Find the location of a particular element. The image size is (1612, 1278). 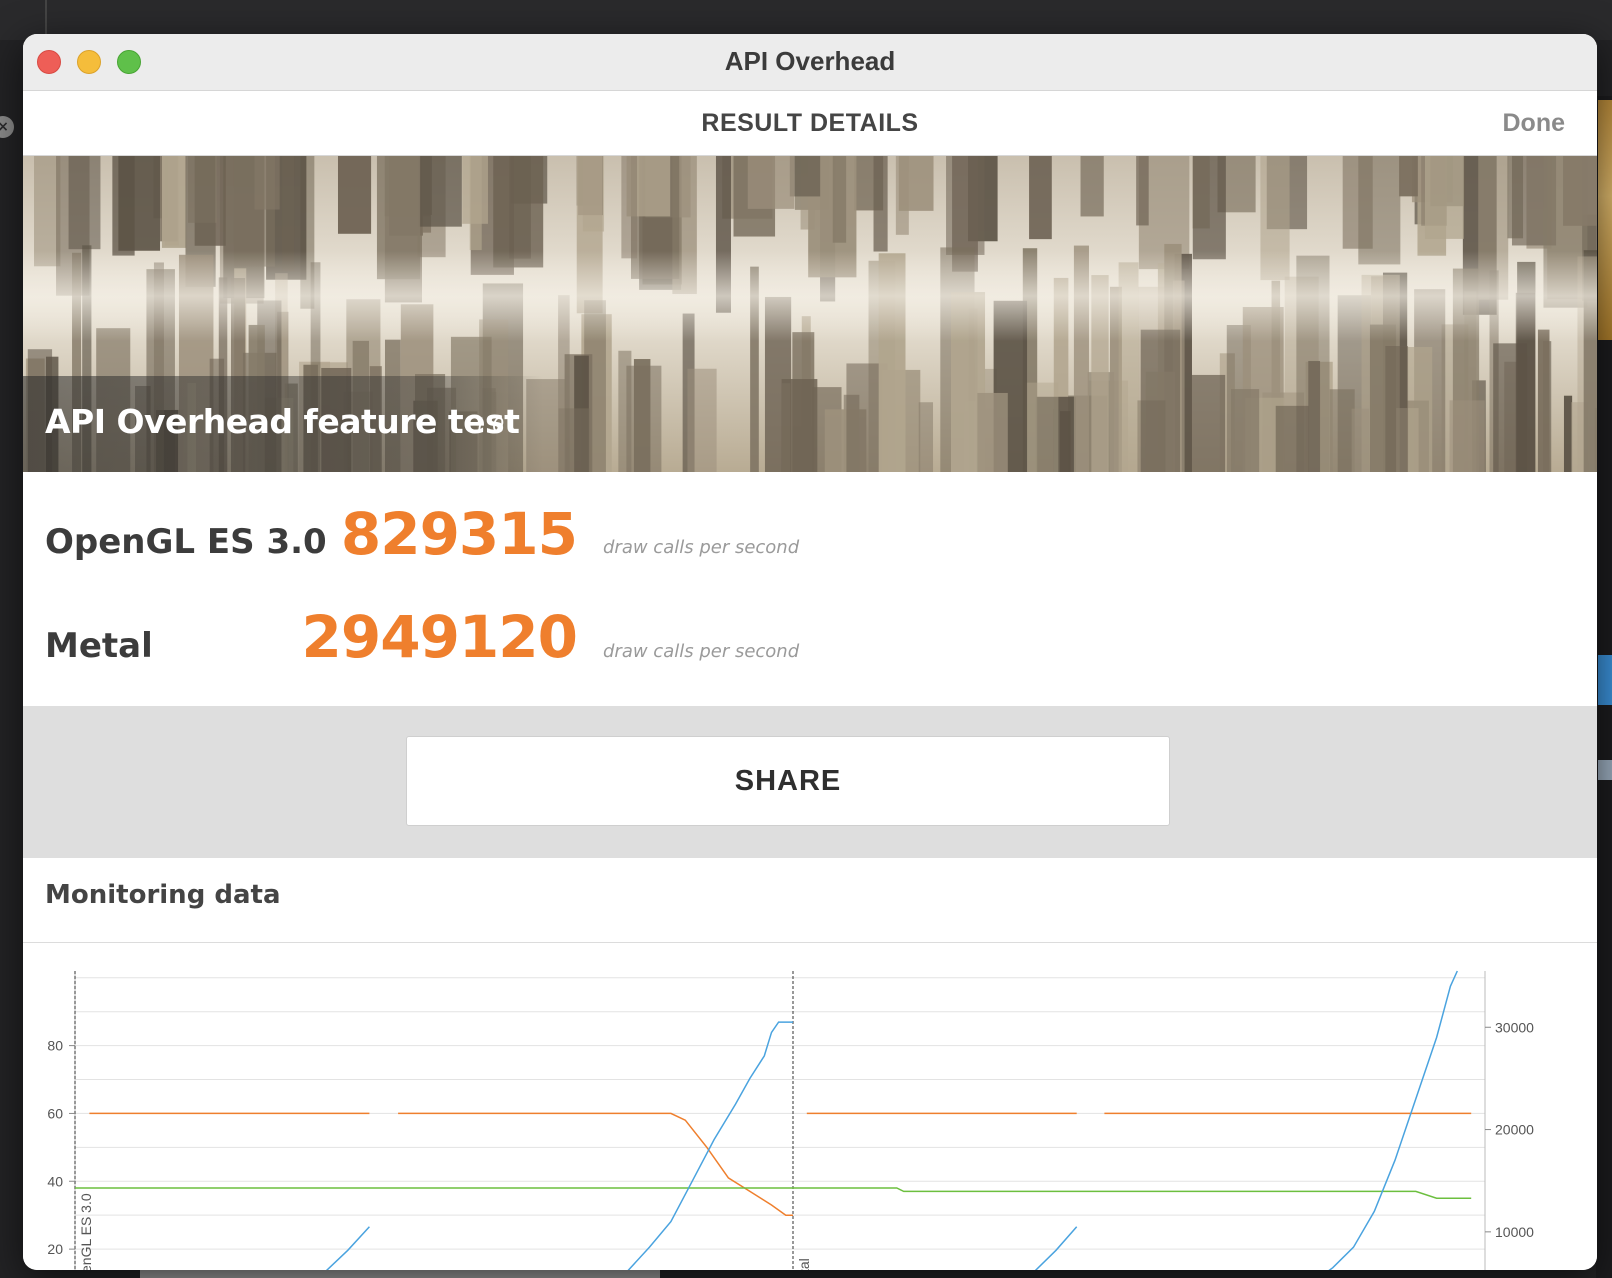

done-button: Done is located at coordinates (1534, 123).